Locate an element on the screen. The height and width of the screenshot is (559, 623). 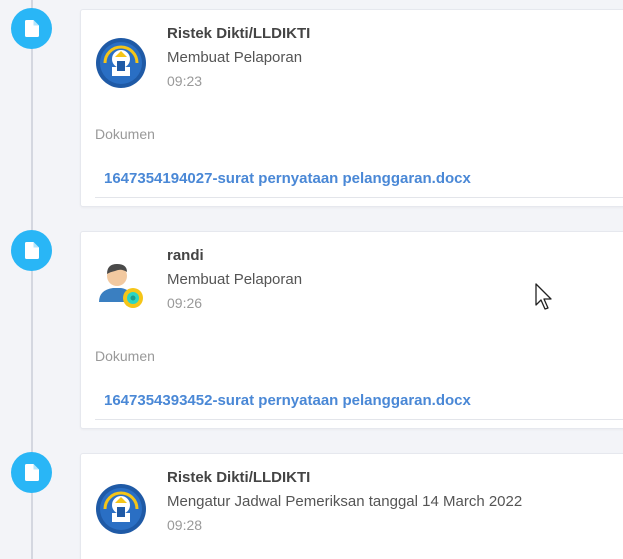
entry-author: randi is located at coordinates (185, 255).